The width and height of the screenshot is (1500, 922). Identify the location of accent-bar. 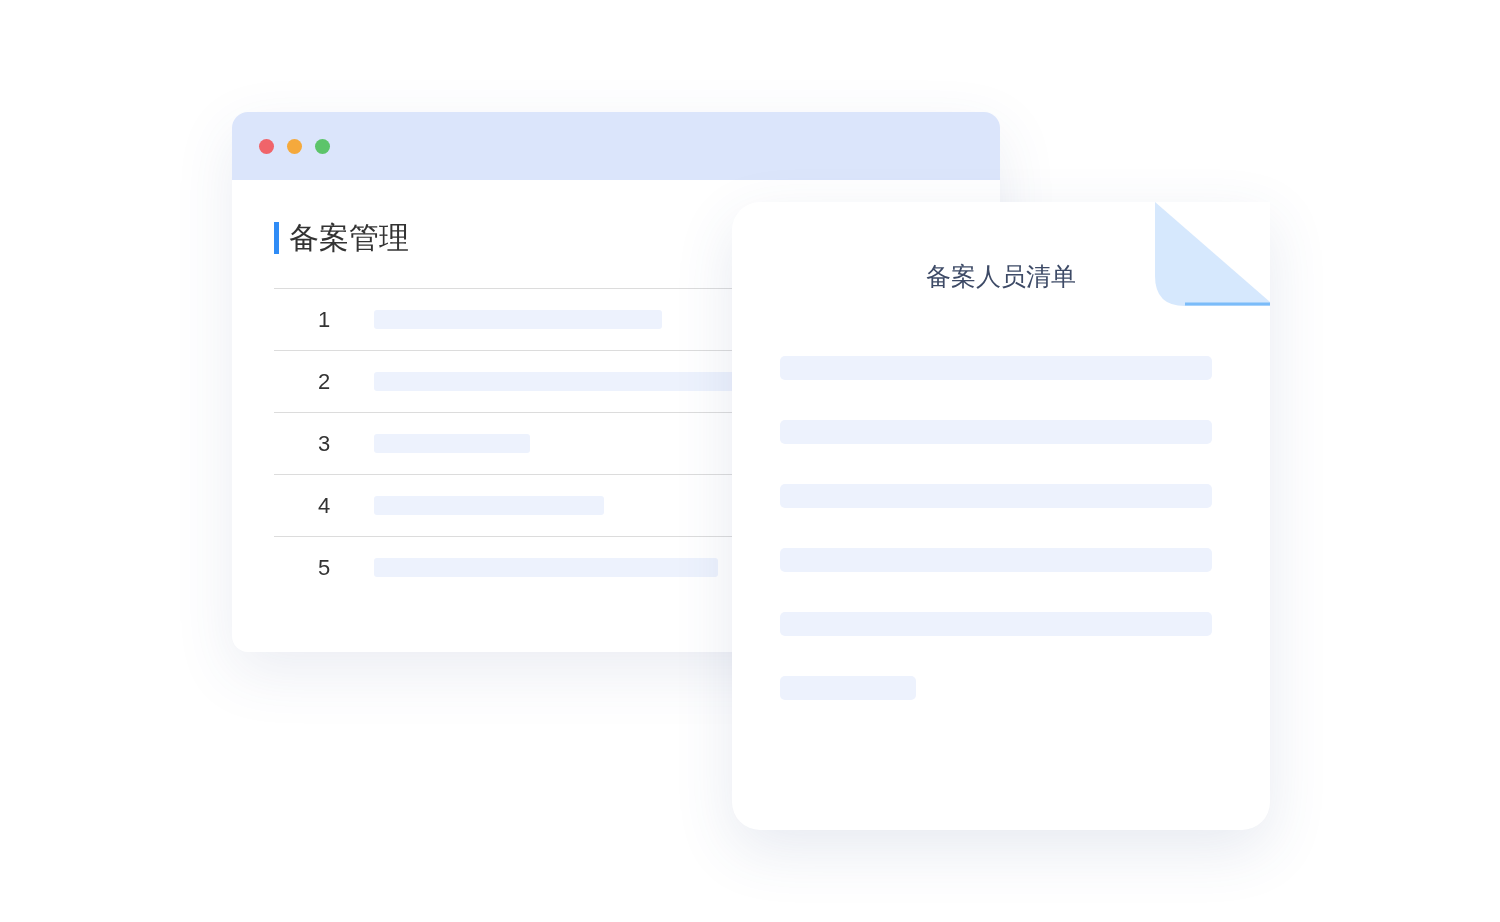
(276, 238).